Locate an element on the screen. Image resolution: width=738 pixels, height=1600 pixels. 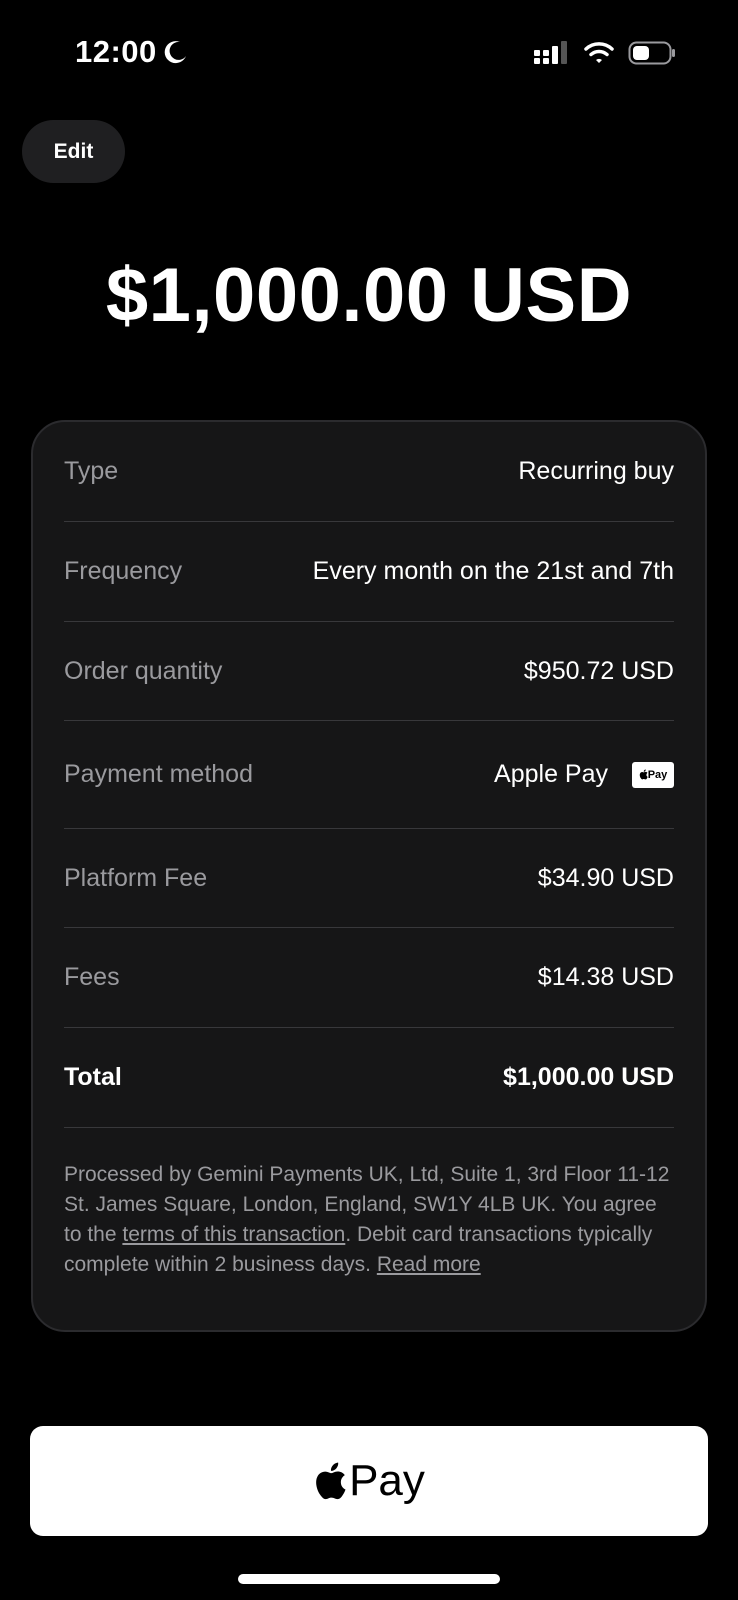
status-bar: 12:00 is located at coordinates (369, 50).